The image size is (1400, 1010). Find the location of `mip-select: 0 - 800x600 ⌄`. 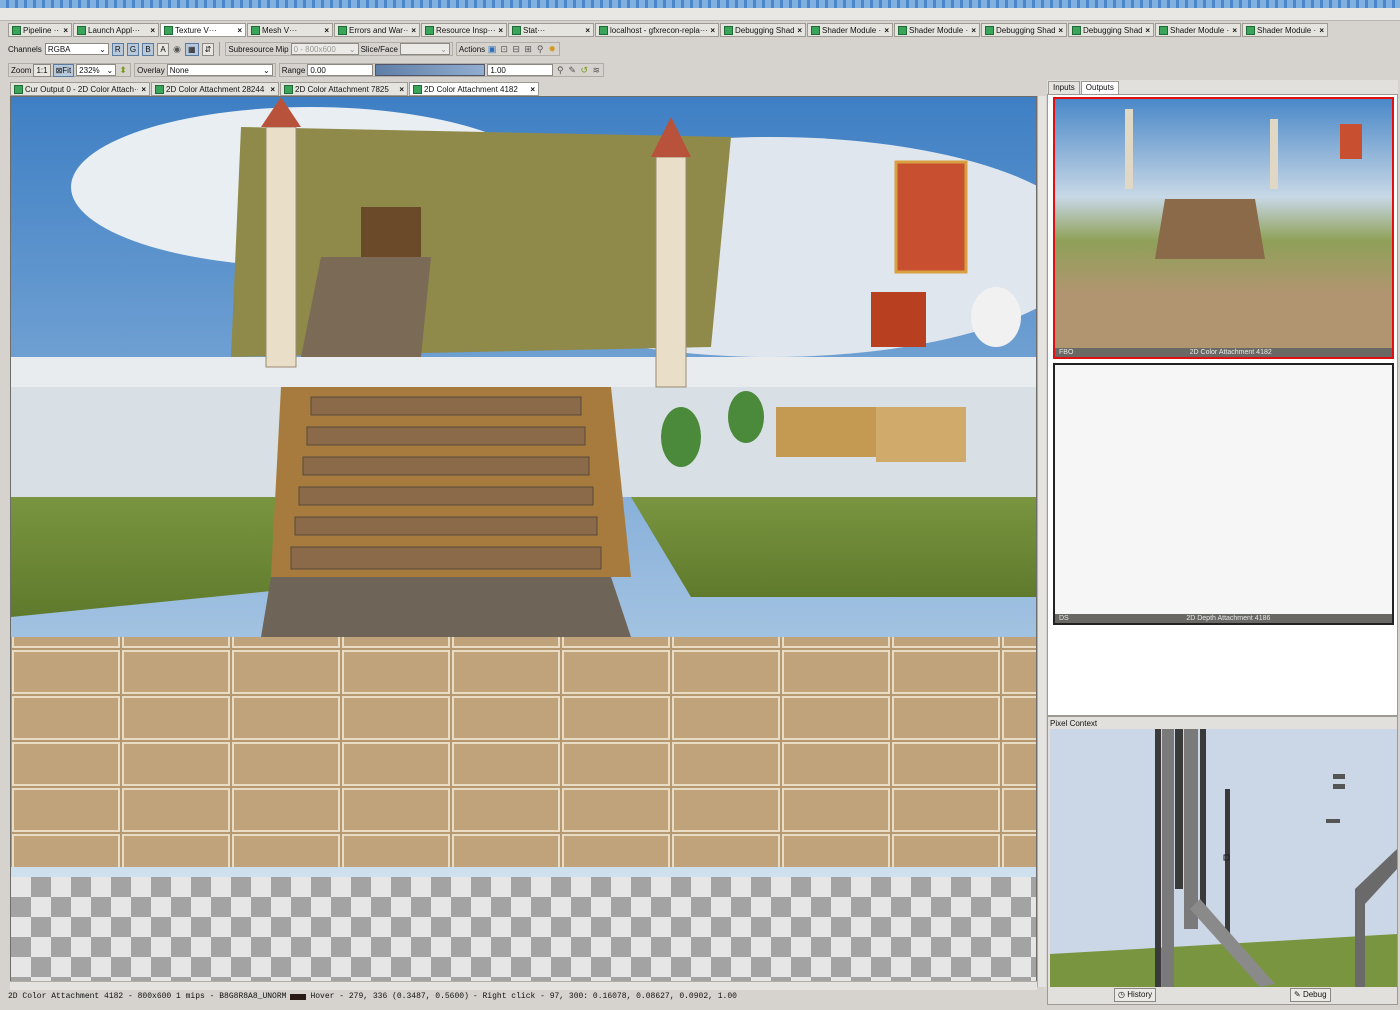

mip-select: 0 - 800x600 ⌄ is located at coordinates (324, 49).